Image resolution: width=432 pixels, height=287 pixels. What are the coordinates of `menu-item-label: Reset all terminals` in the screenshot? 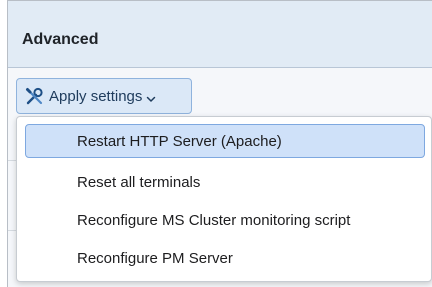 It's located at (139, 182).